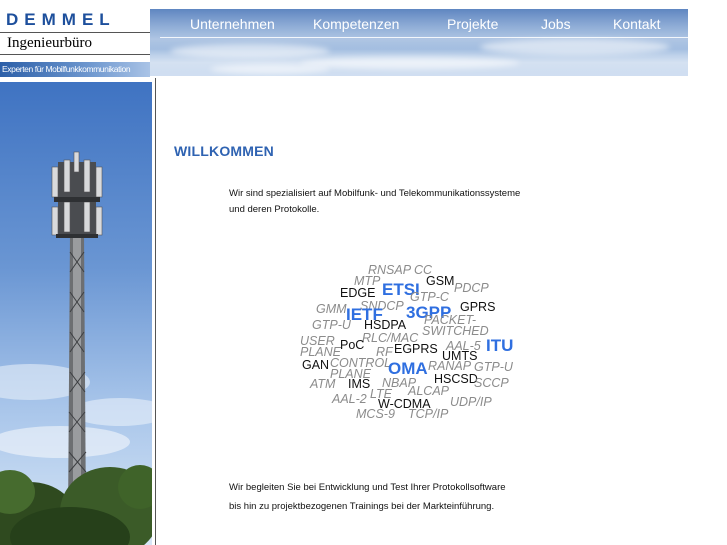 This screenshot has height=545, width=727. Describe the element at coordinates (455, 331) in the screenshot. I see `cloud-word: SWITCHED` at that location.